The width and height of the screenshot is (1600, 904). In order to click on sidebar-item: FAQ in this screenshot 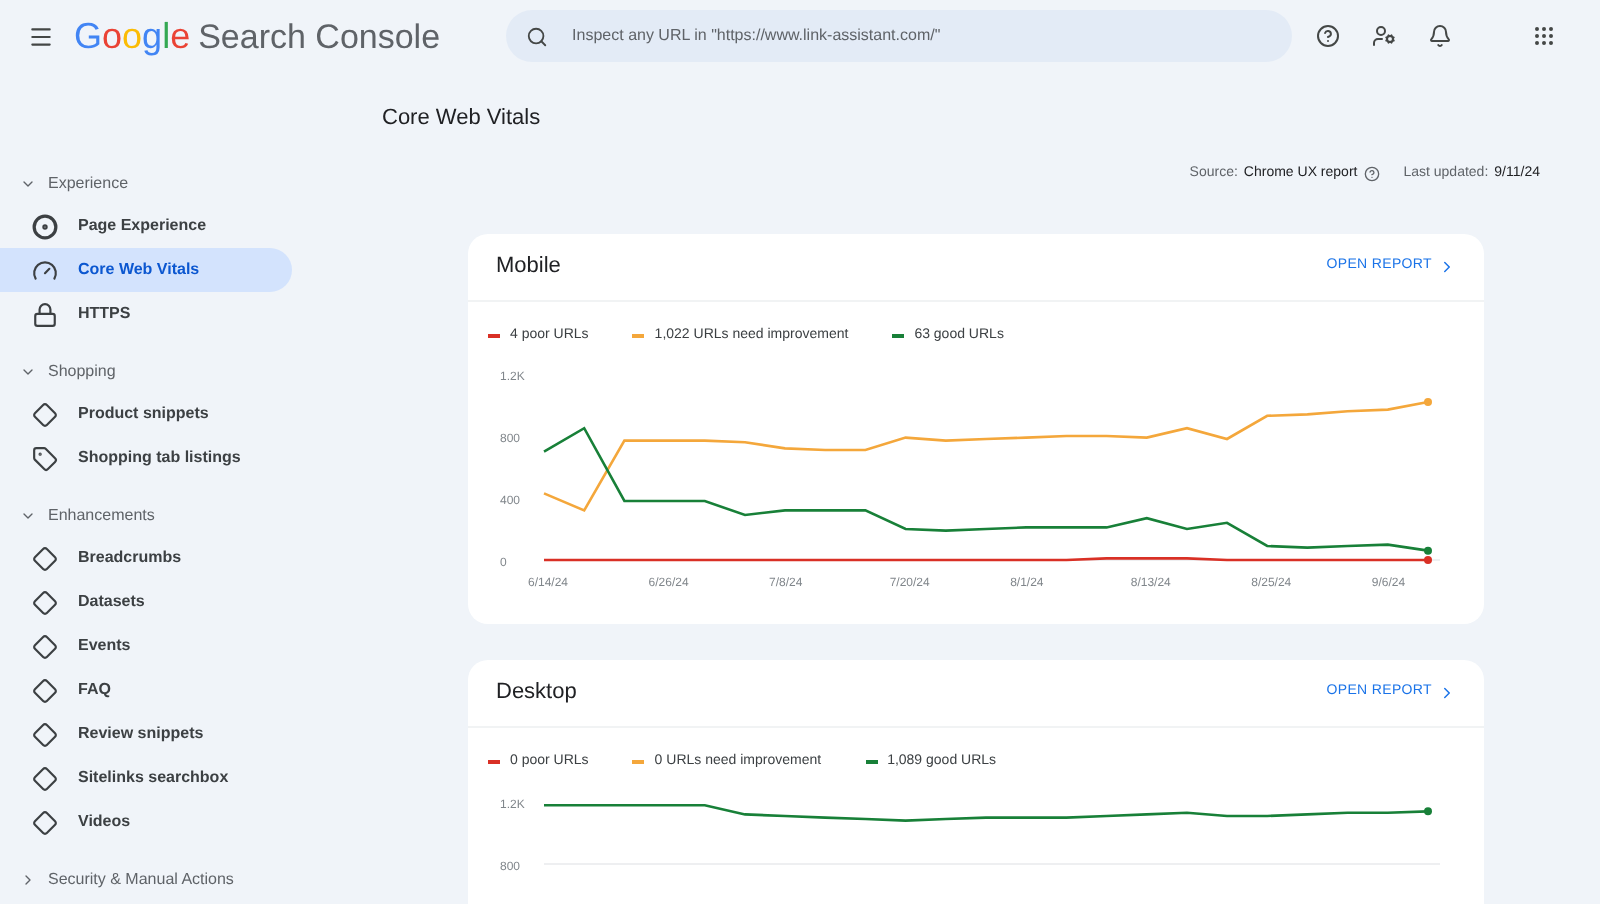, I will do `click(146, 690)`.